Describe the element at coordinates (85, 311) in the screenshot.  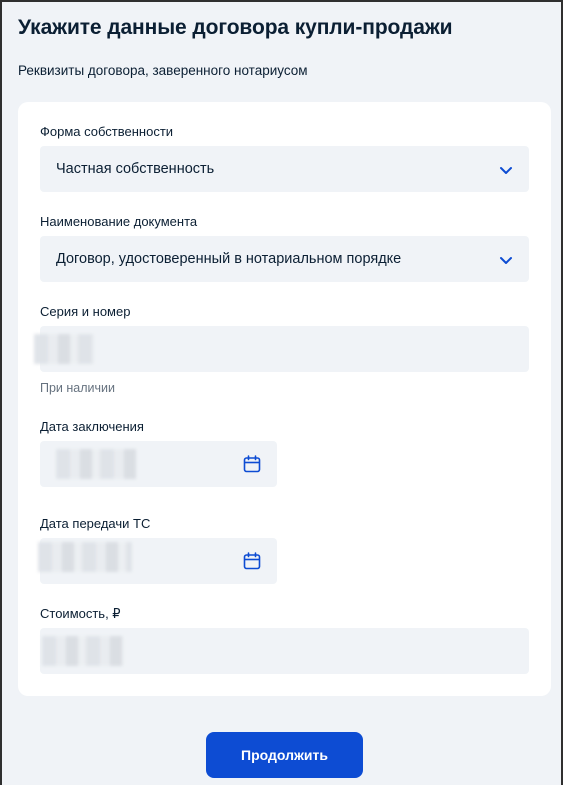
I see `series-number-label: Серия и номер` at that location.